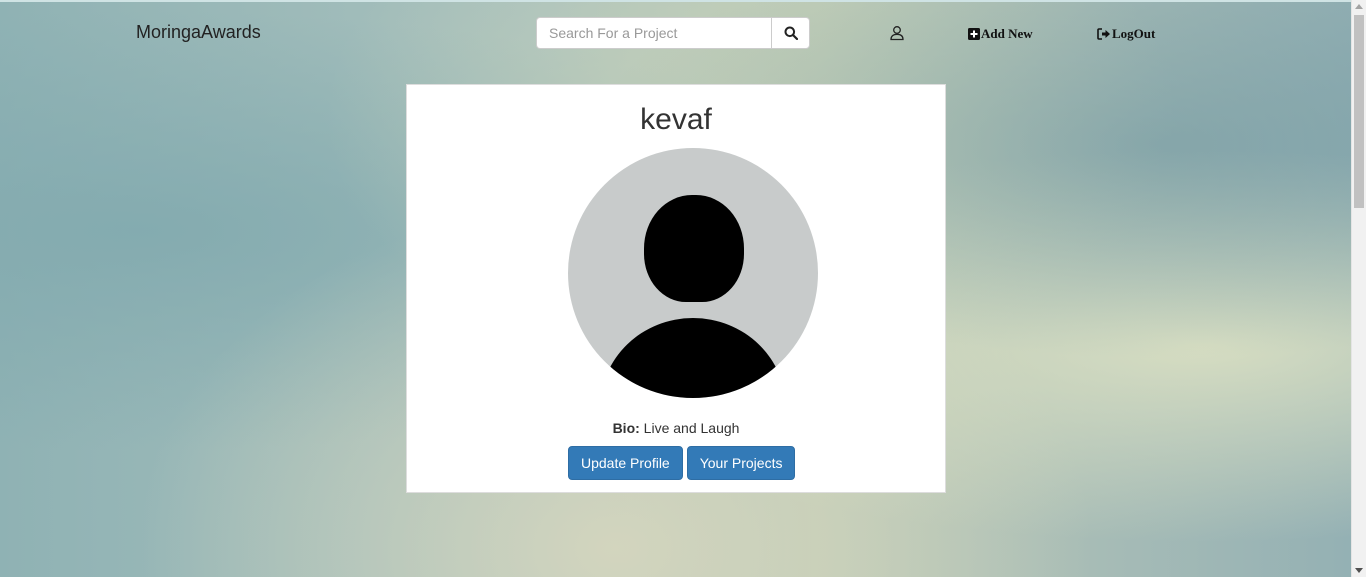 The width and height of the screenshot is (1366, 577). Describe the element at coordinates (1359, 570) in the screenshot. I see `scroll-down-arrow-icon` at that location.